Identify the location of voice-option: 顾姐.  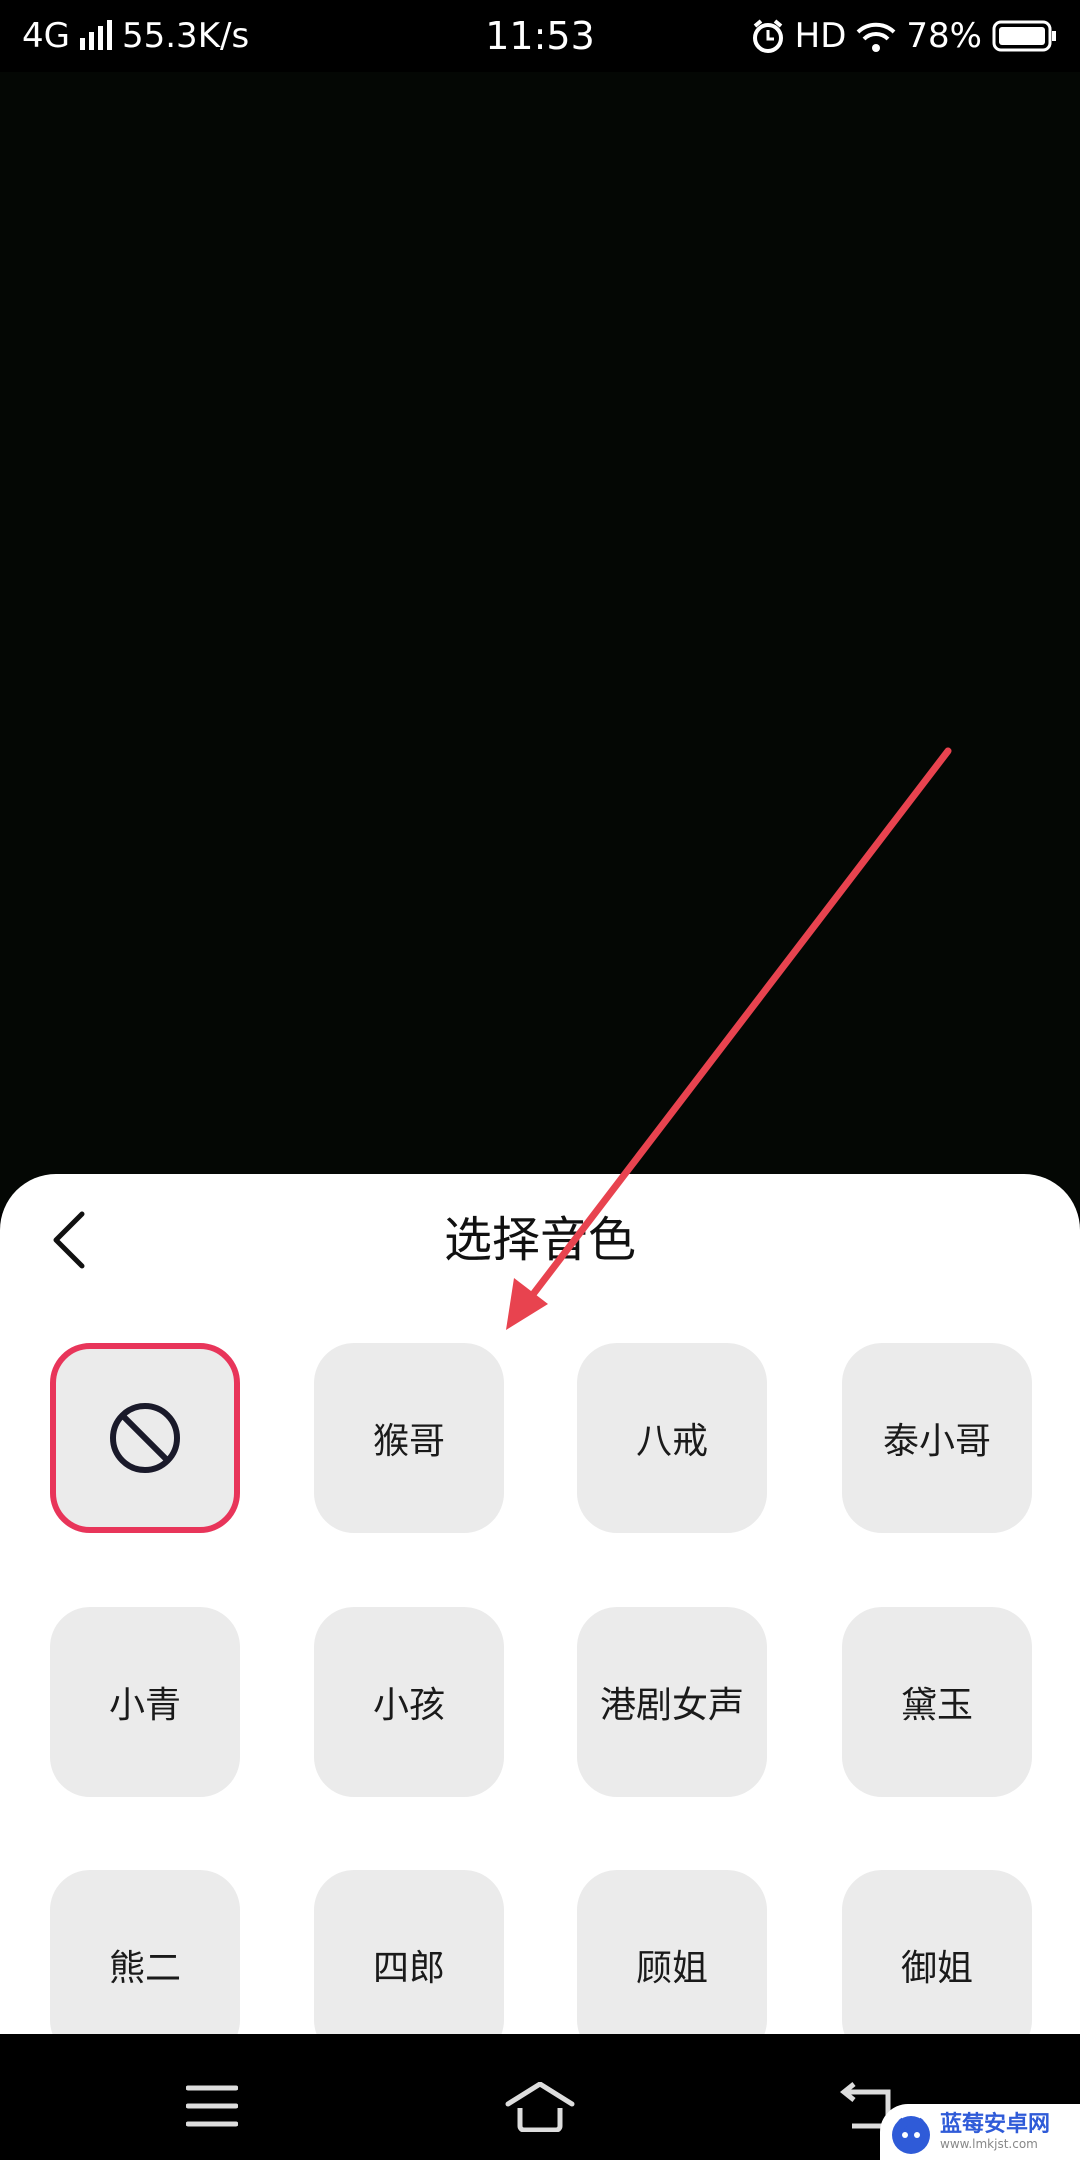
(672, 1965).